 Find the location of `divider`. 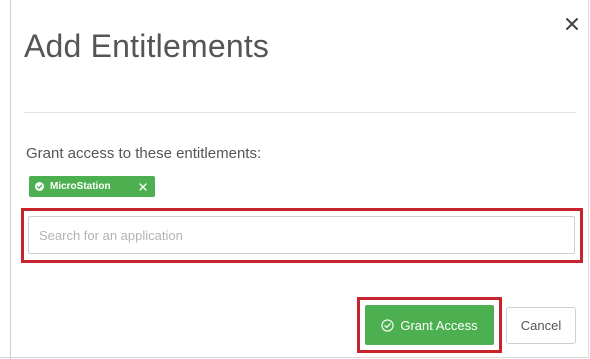

divider is located at coordinates (300, 112).